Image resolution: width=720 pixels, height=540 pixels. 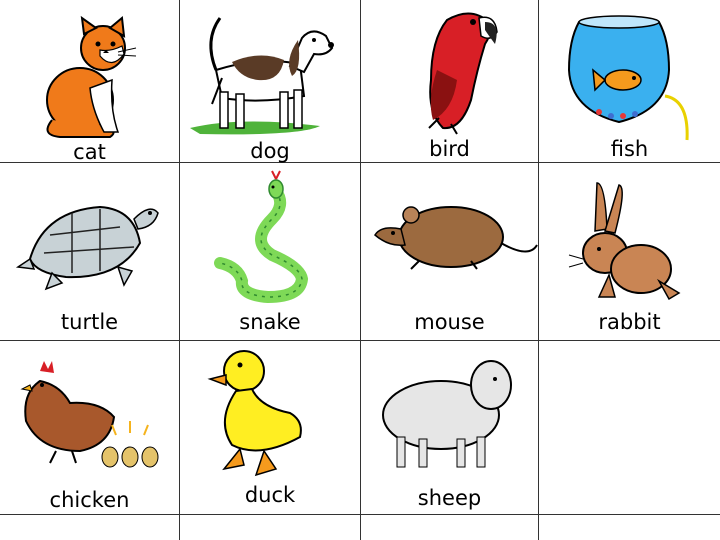 What do you see at coordinates (89, 322) in the screenshot?
I see `animal-label: turtle` at bounding box center [89, 322].